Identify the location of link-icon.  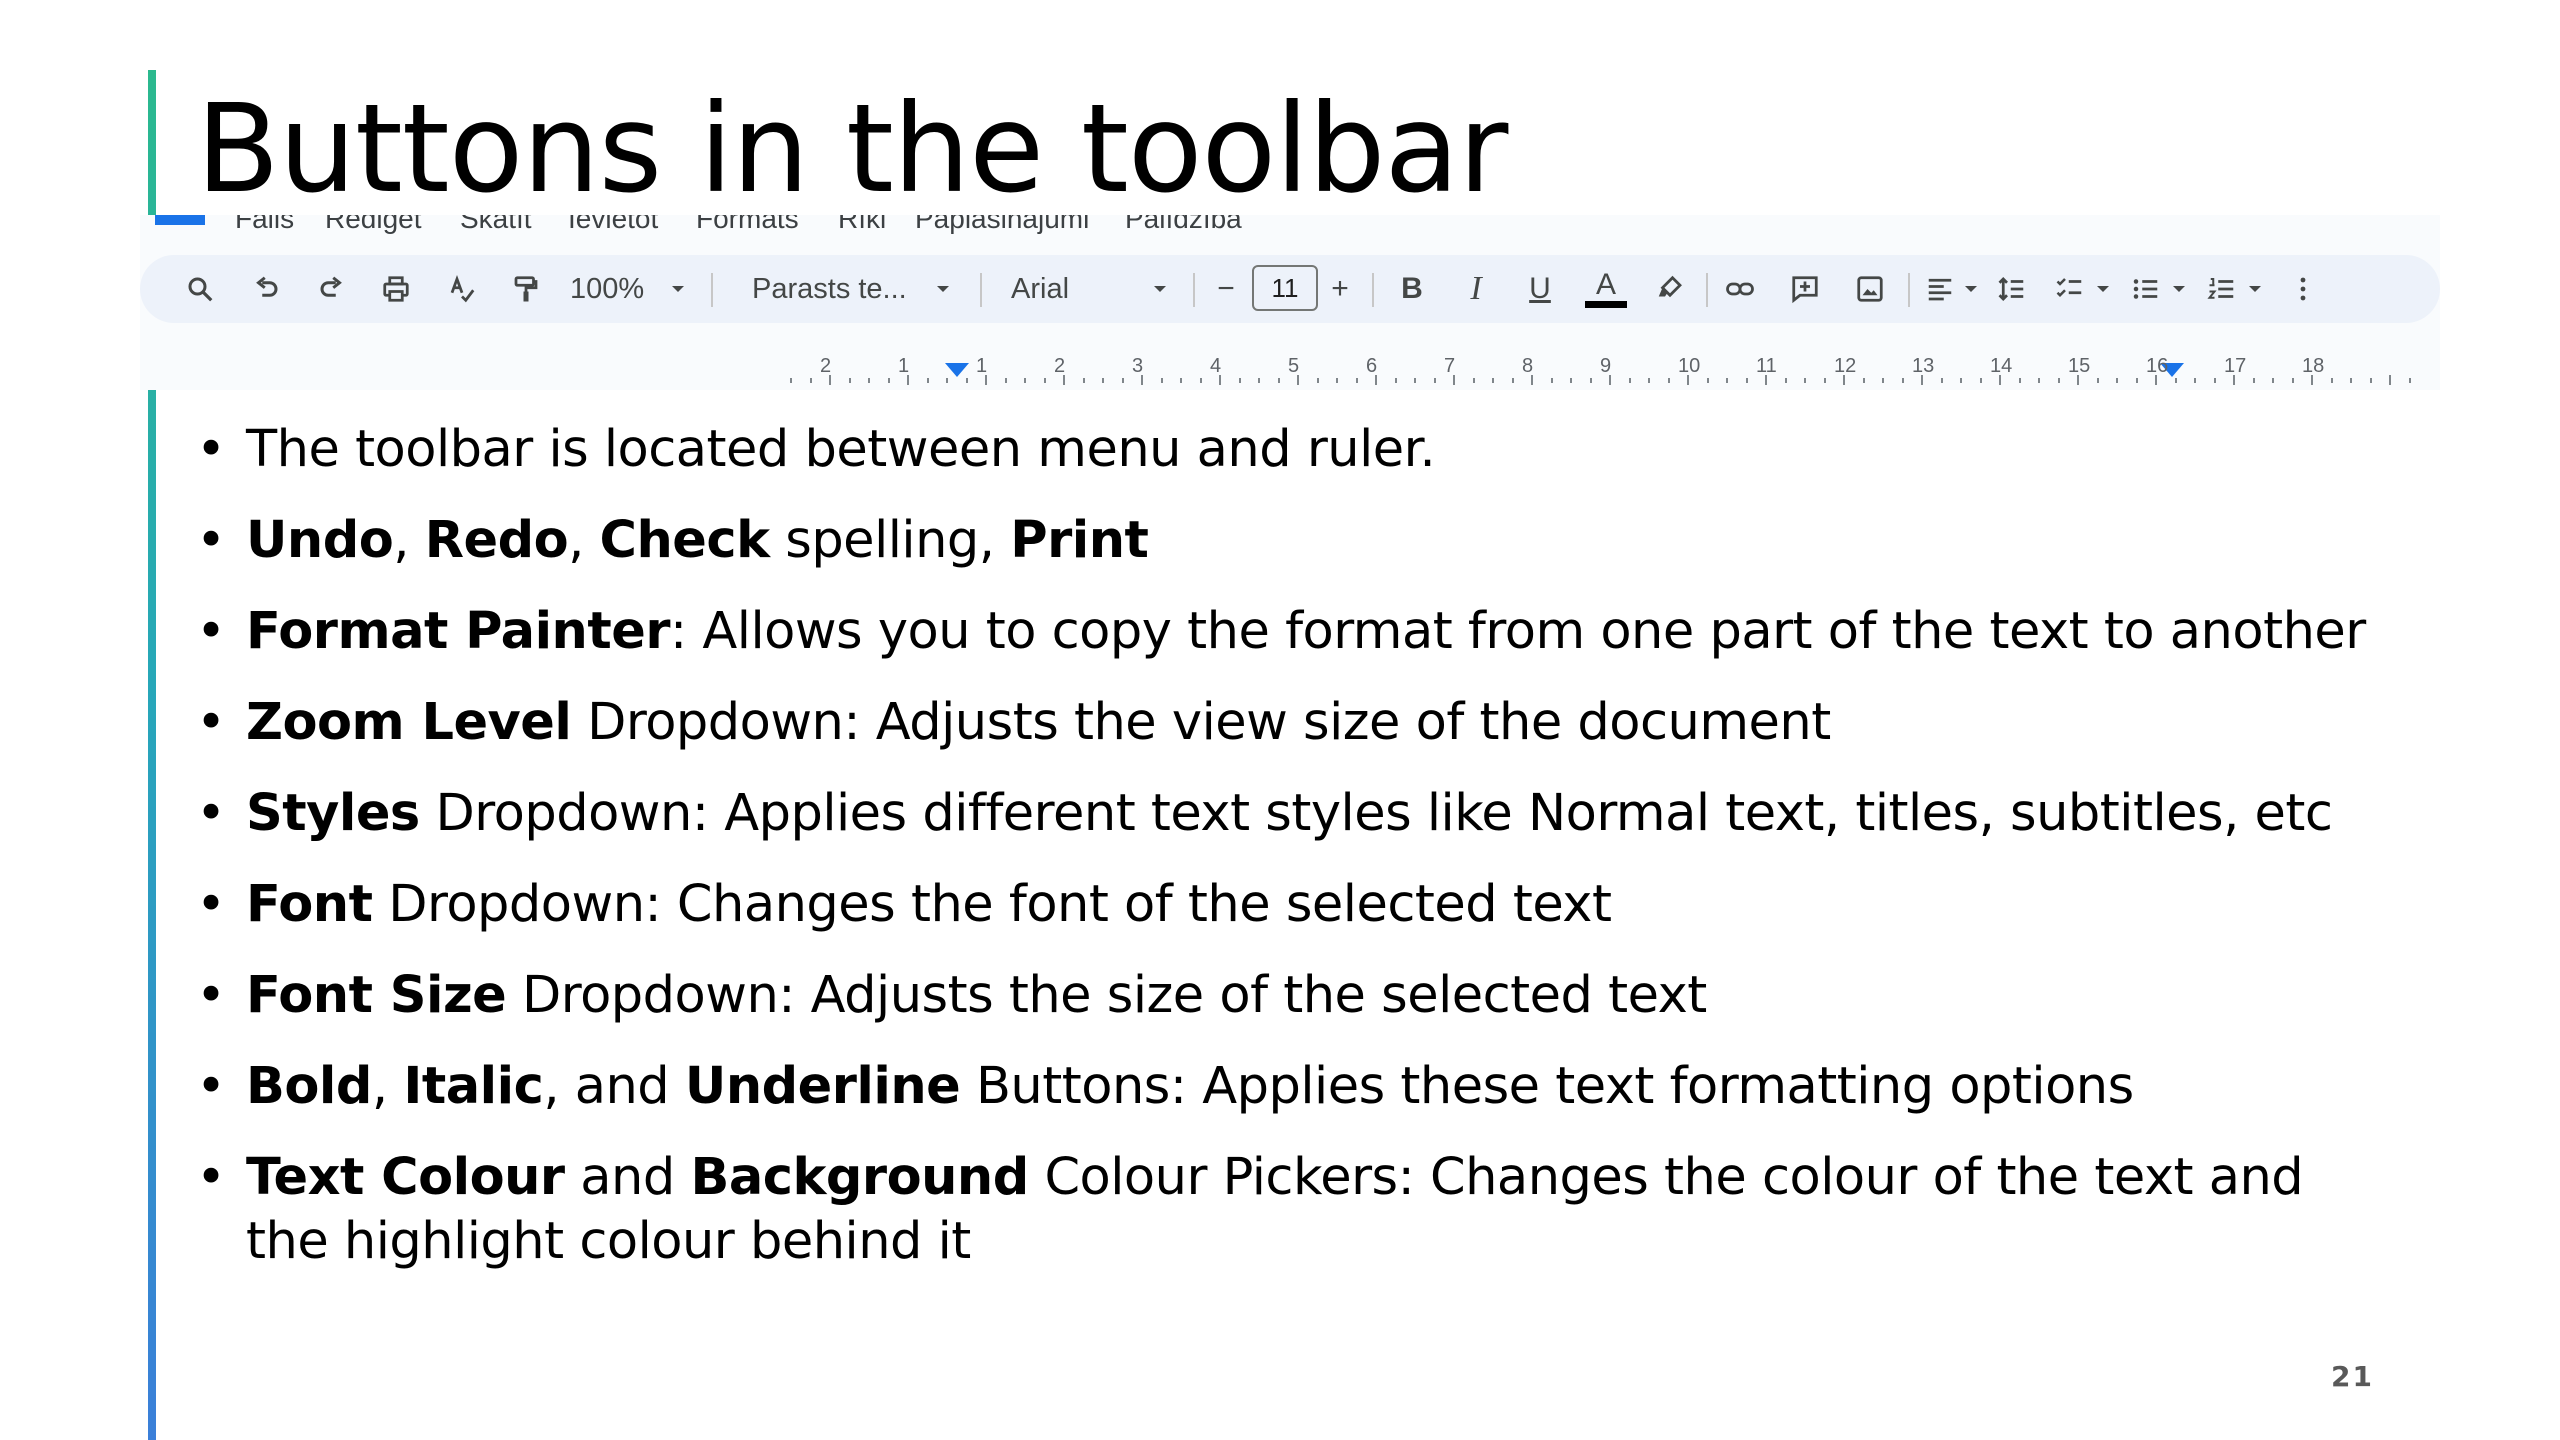
(1740, 289).